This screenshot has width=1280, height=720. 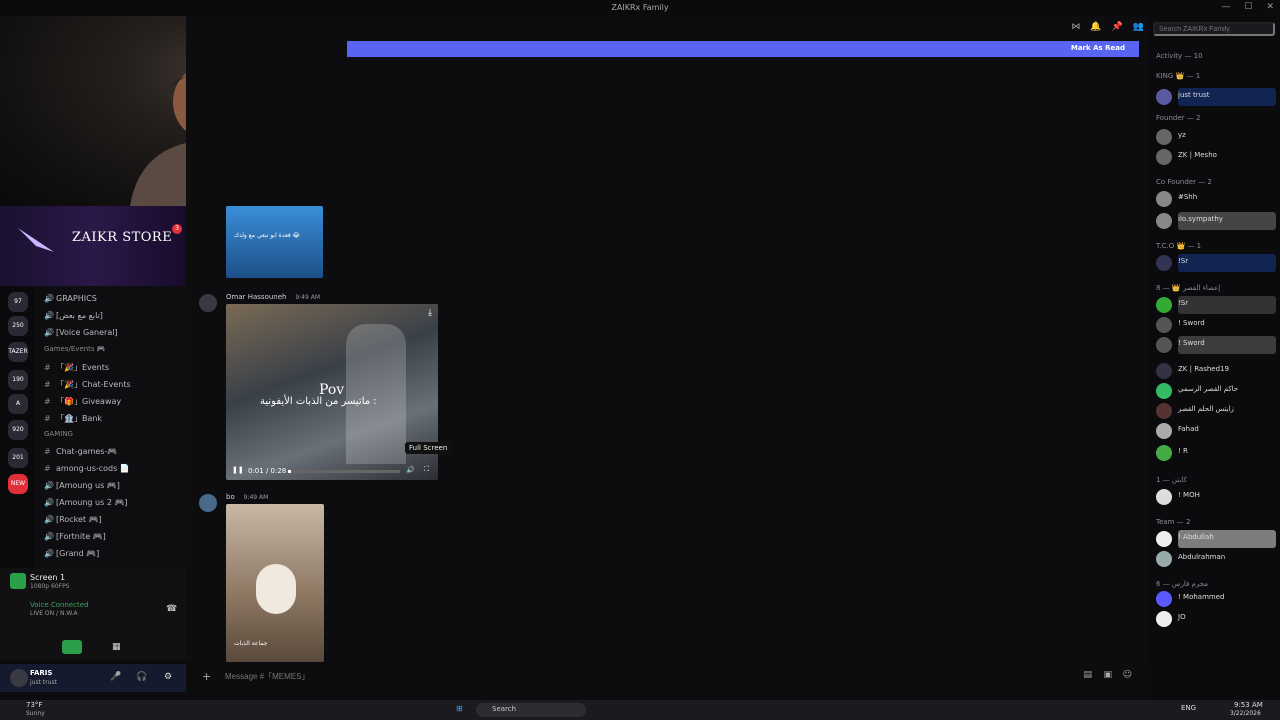 I want to click on disconnect-icon: ☎, so click(x=171, y=609).